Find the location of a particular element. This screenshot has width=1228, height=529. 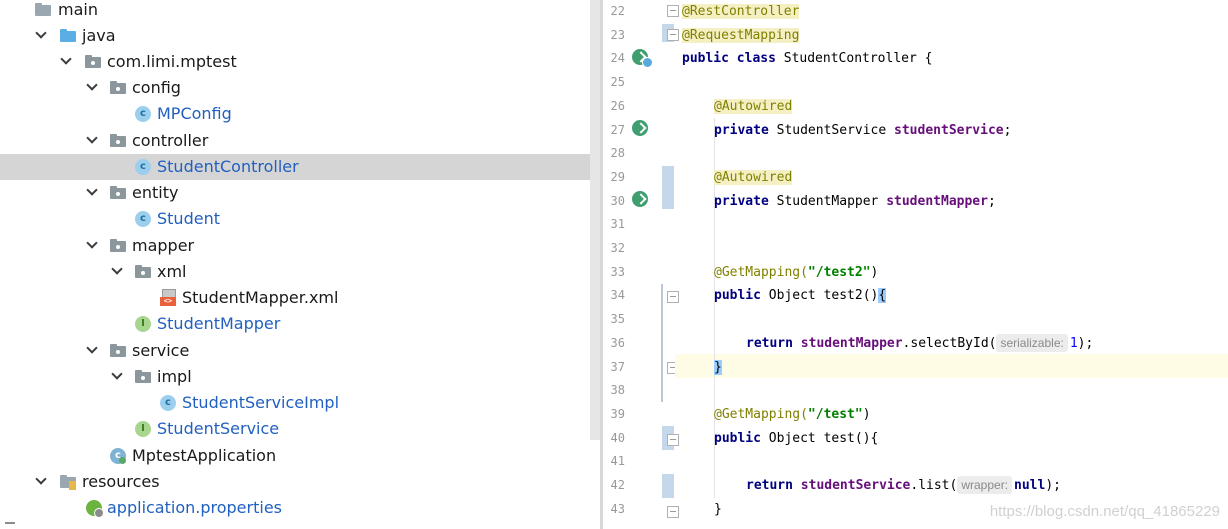

annotation: @GetMapping( is located at coordinates (761, 414).